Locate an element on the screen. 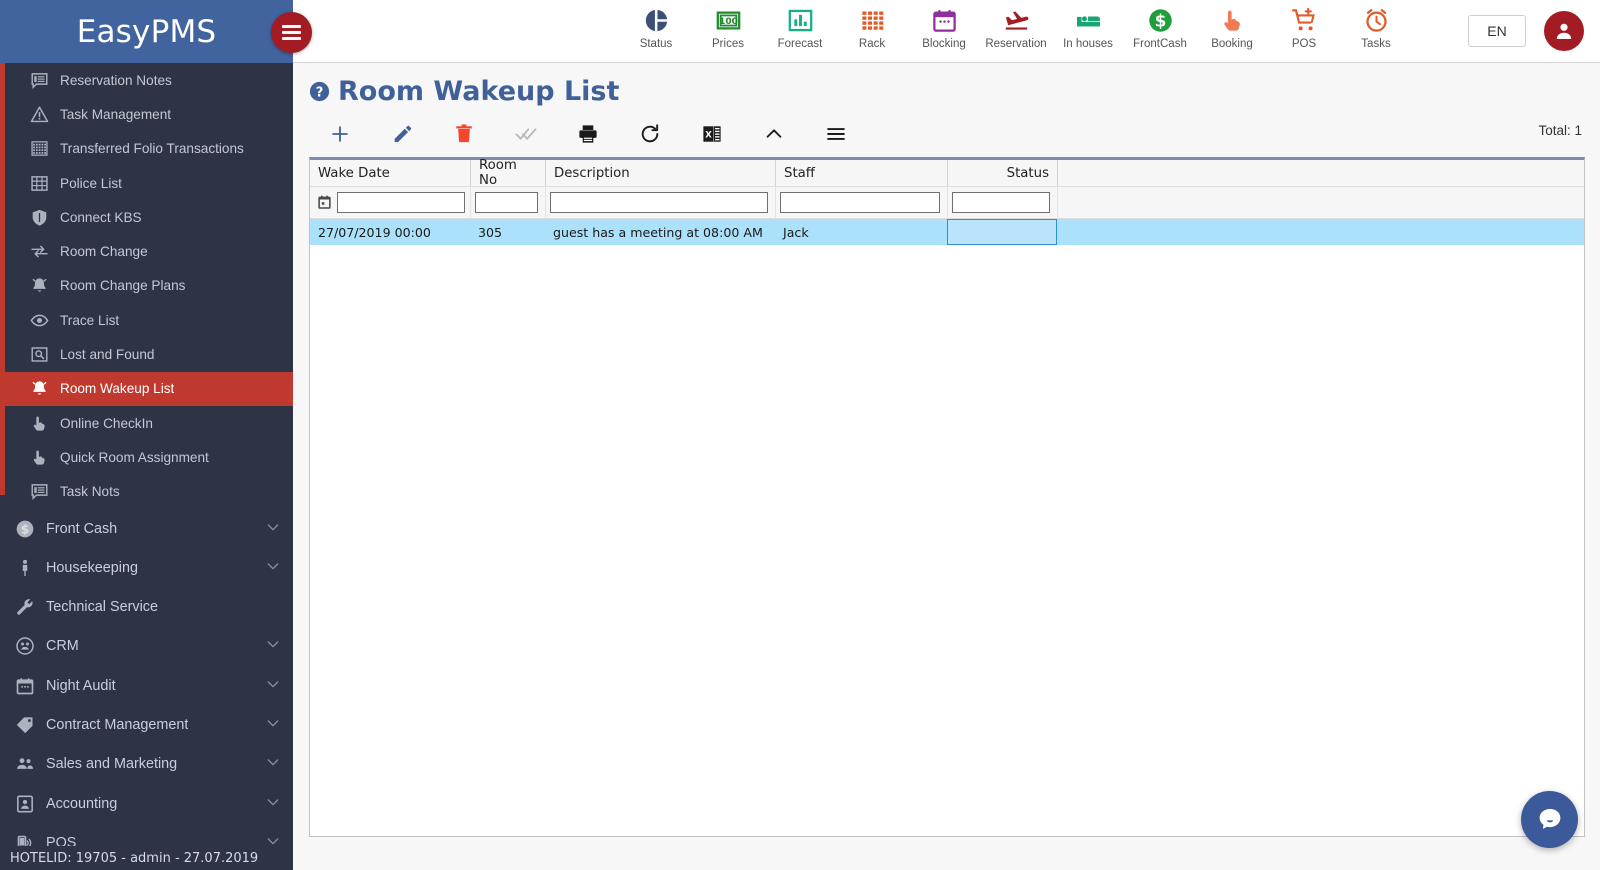  sidebar-item-front-cash: $ Front Cash is located at coordinates (146, 528).